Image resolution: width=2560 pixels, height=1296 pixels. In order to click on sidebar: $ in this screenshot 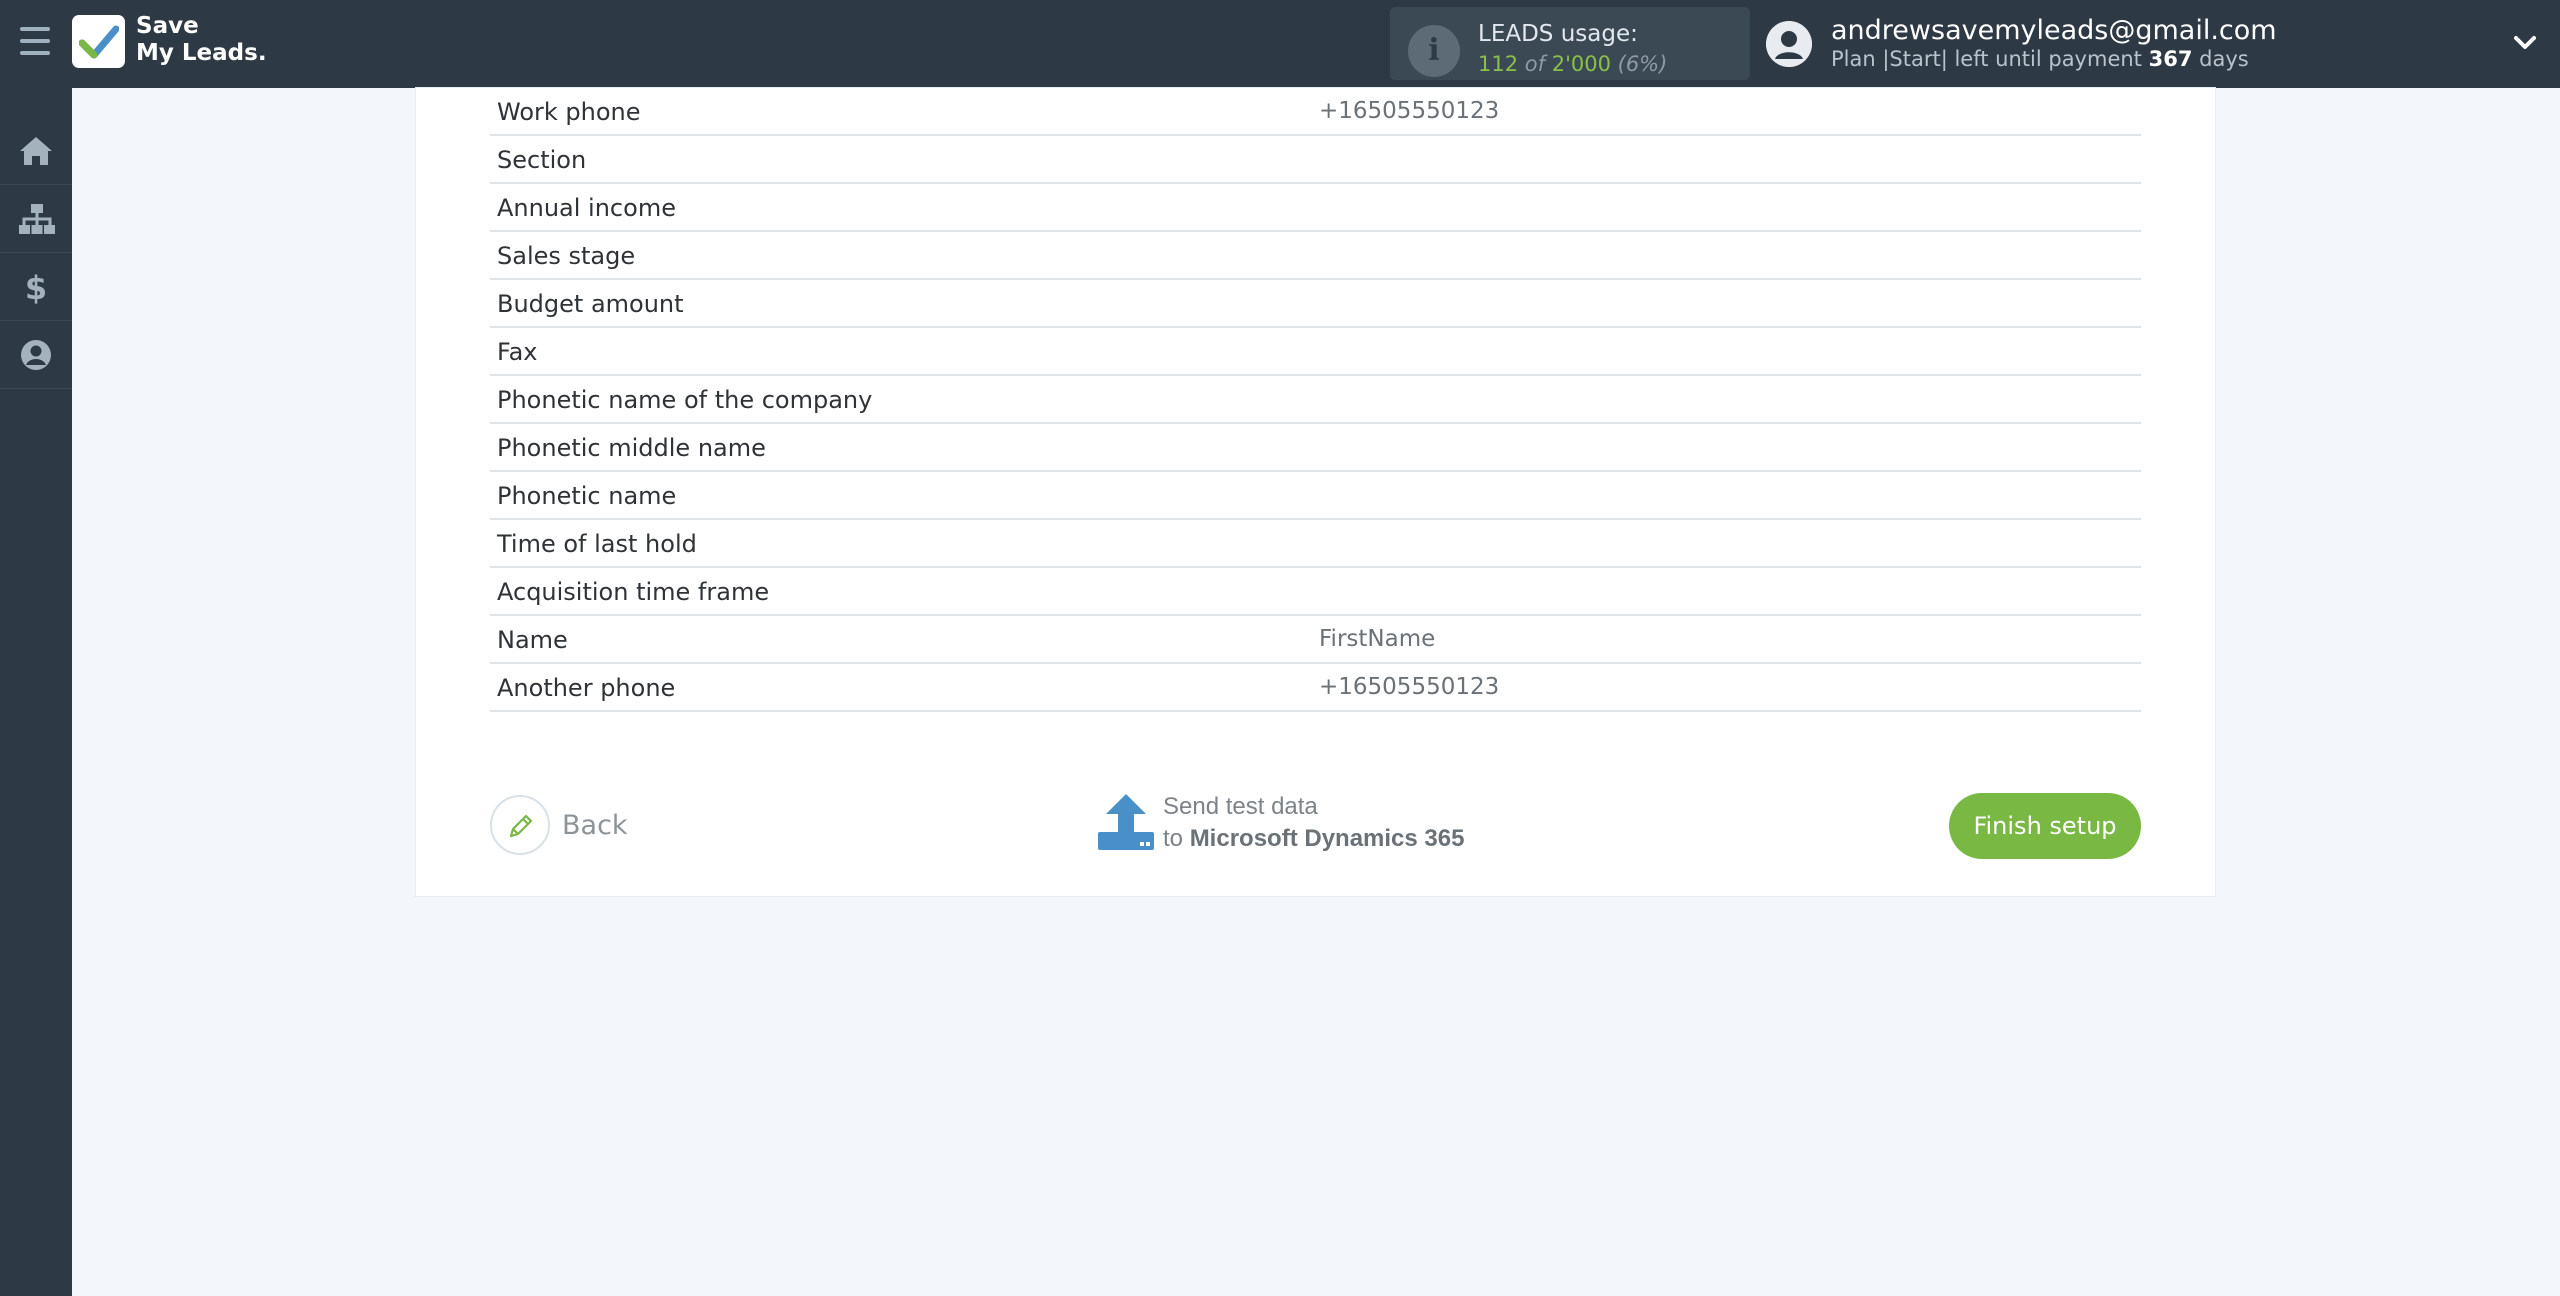, I will do `click(36, 692)`.